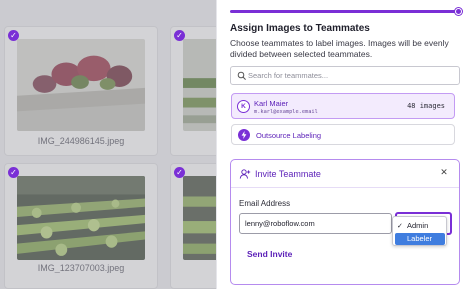 This screenshot has width=474, height=289. I want to click on search-icon, so click(241, 75).